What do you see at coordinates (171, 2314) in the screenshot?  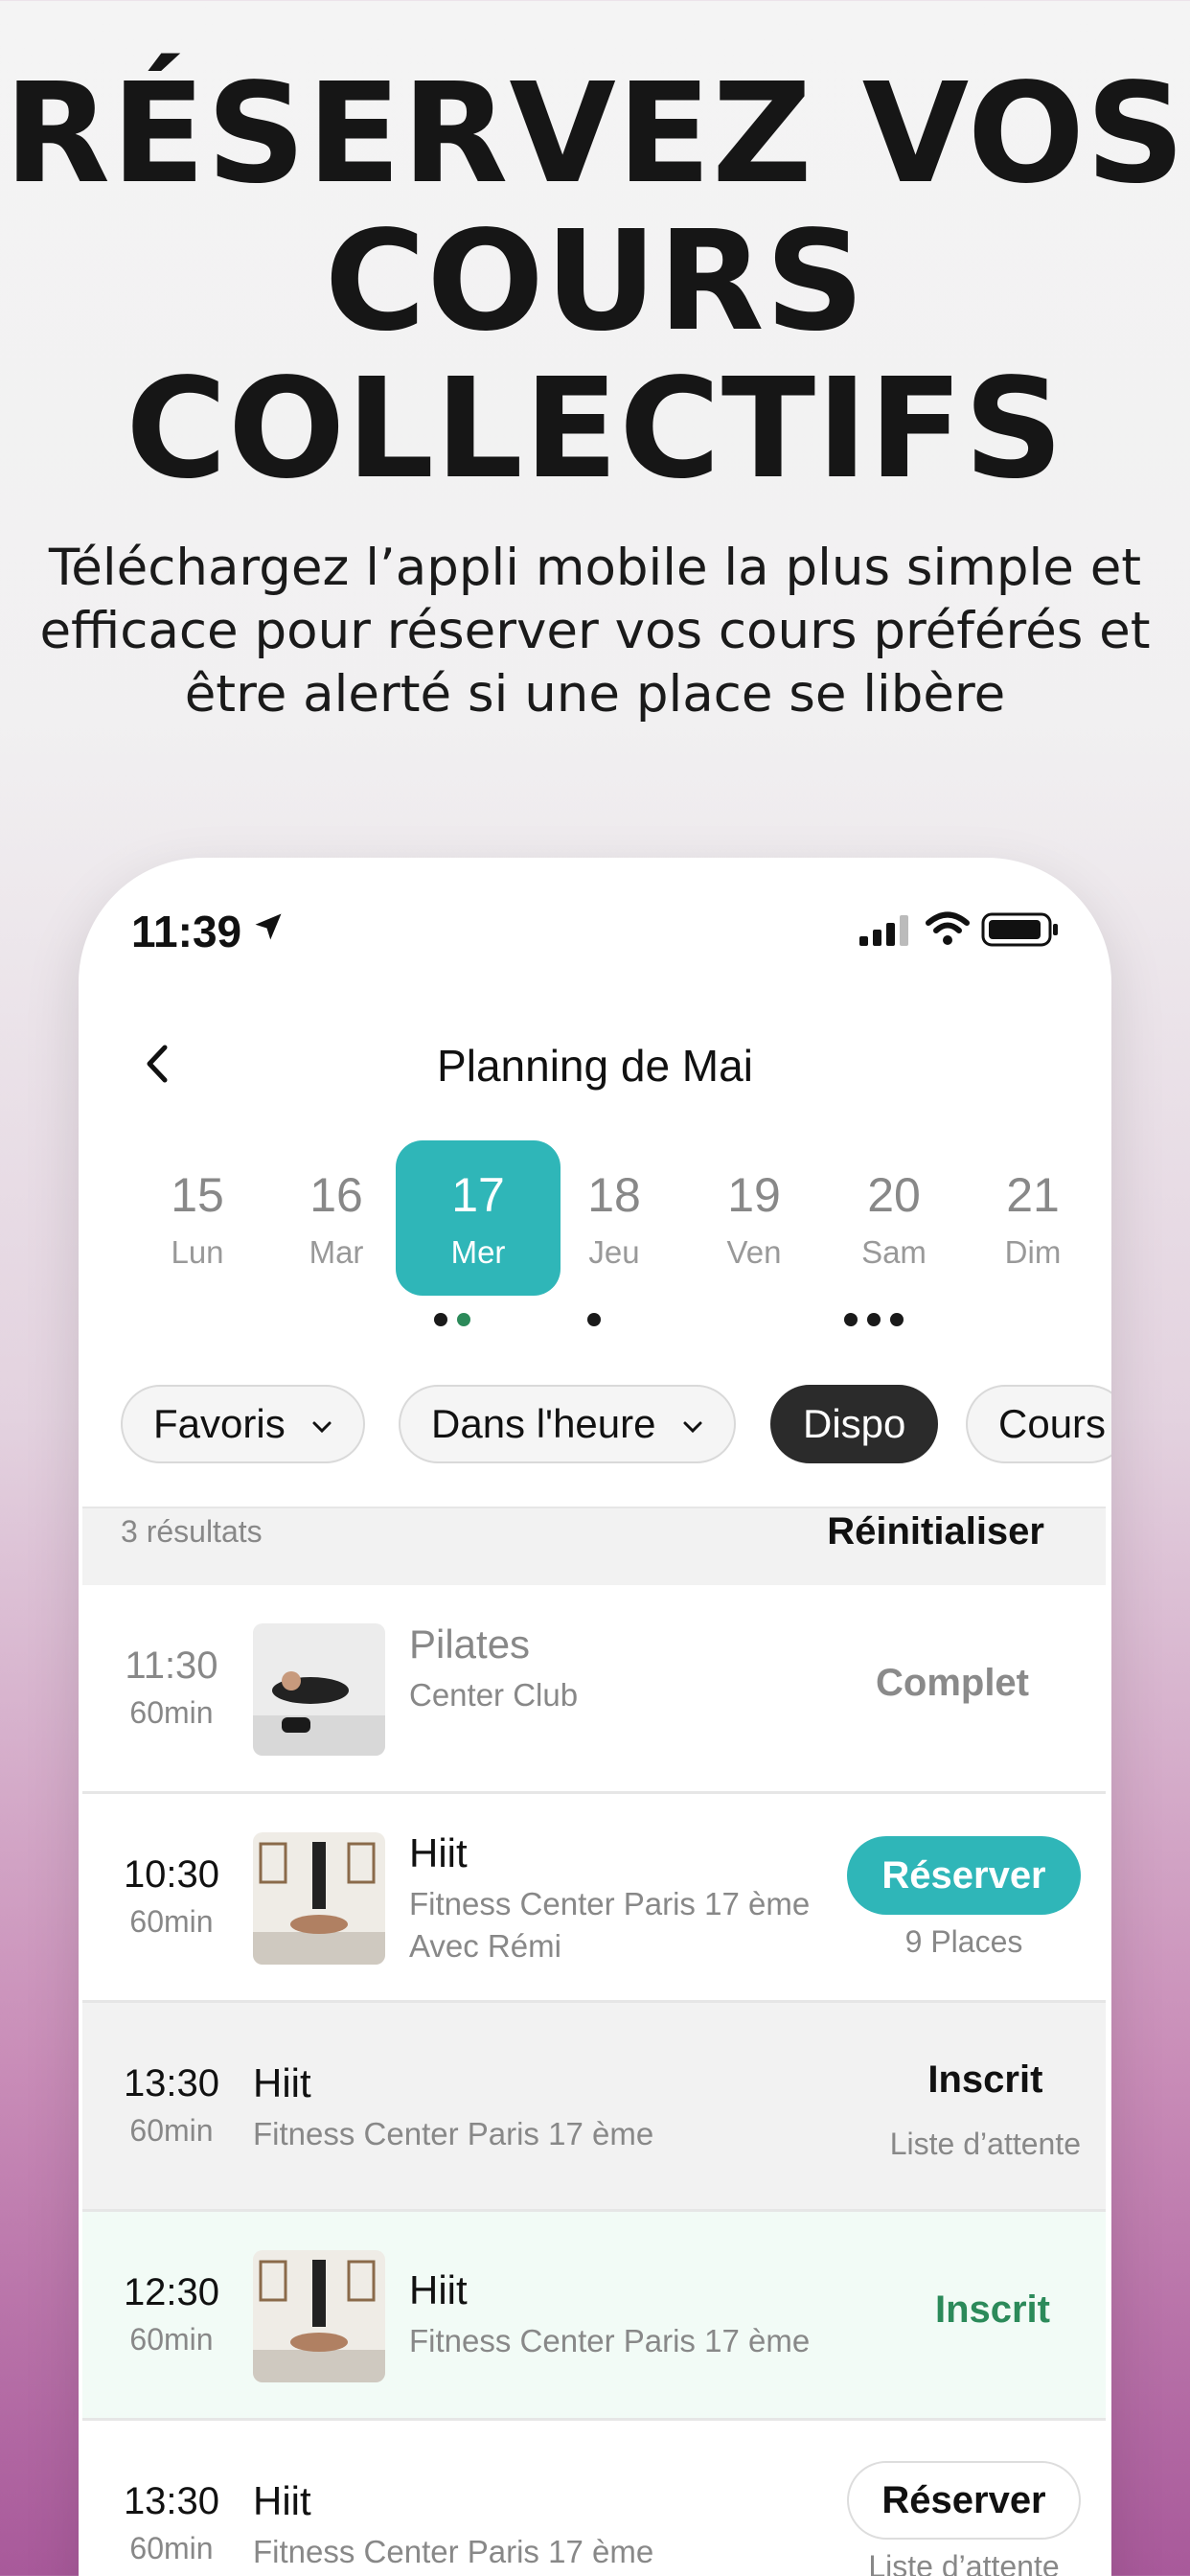 I see `class-time: 12:30 60min` at bounding box center [171, 2314].